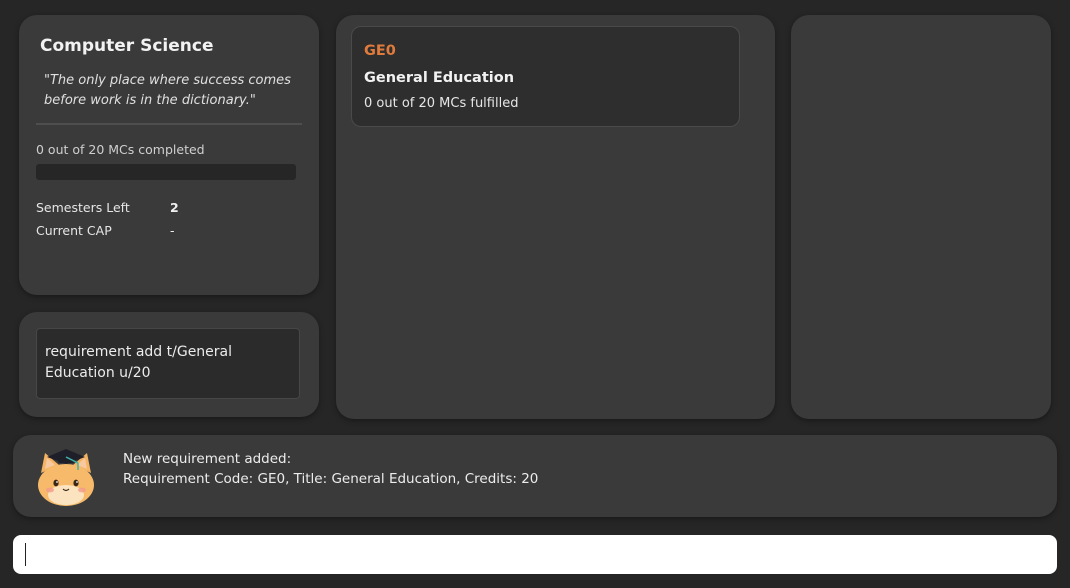 The image size is (1070, 588). I want to click on requirement-code: GE0, so click(380, 51).